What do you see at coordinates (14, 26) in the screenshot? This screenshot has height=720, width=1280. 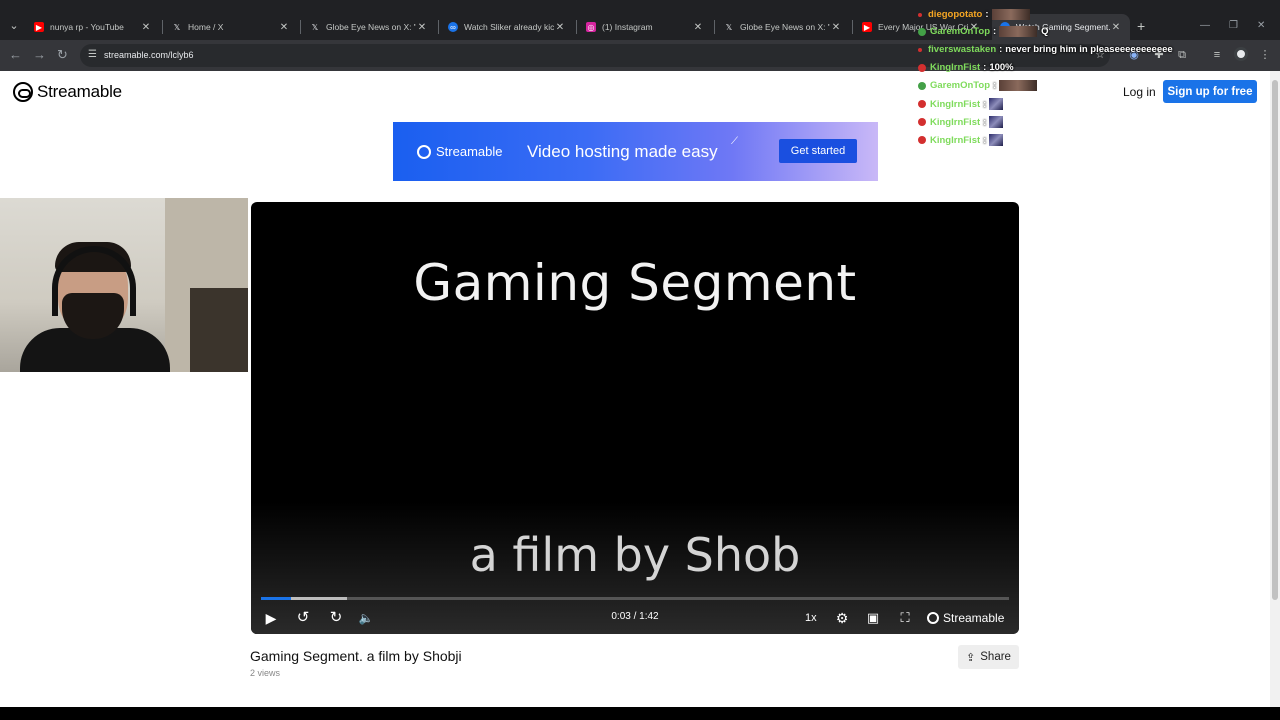 I see `tab-search-dropdown-icon: ⌄` at bounding box center [14, 26].